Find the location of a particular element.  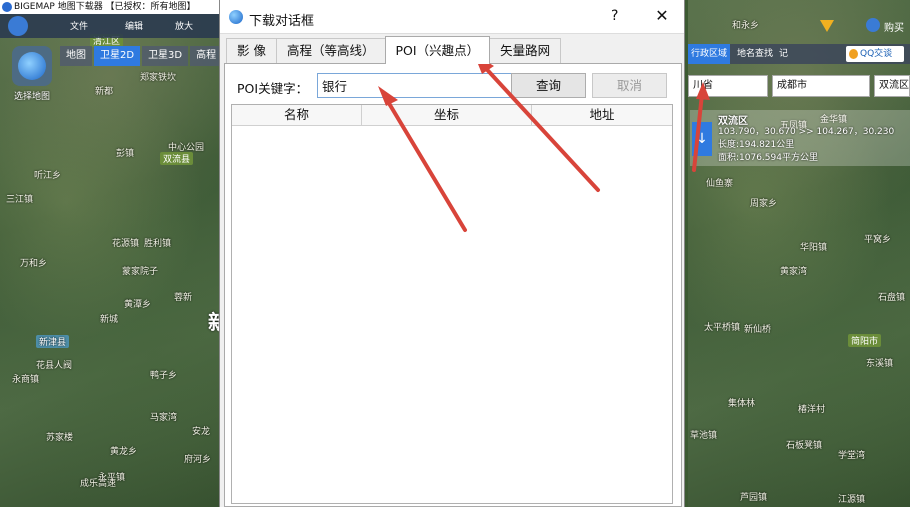

close-button: ✕ is located at coordinates (662, 15).